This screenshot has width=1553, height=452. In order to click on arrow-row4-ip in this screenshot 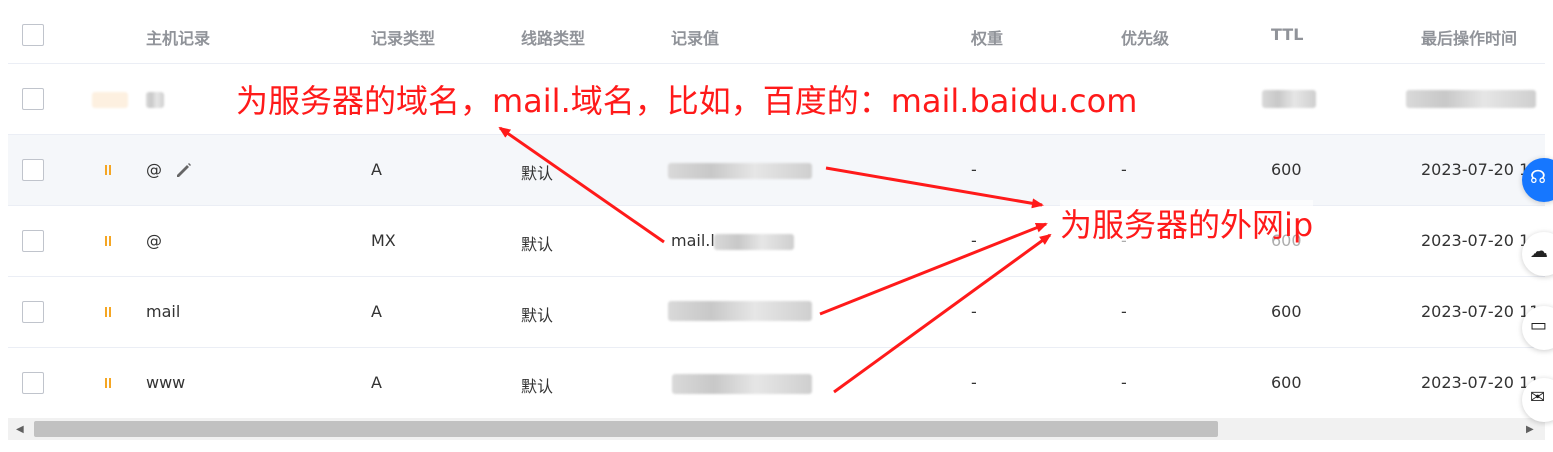, I will do `click(942, 313)`.